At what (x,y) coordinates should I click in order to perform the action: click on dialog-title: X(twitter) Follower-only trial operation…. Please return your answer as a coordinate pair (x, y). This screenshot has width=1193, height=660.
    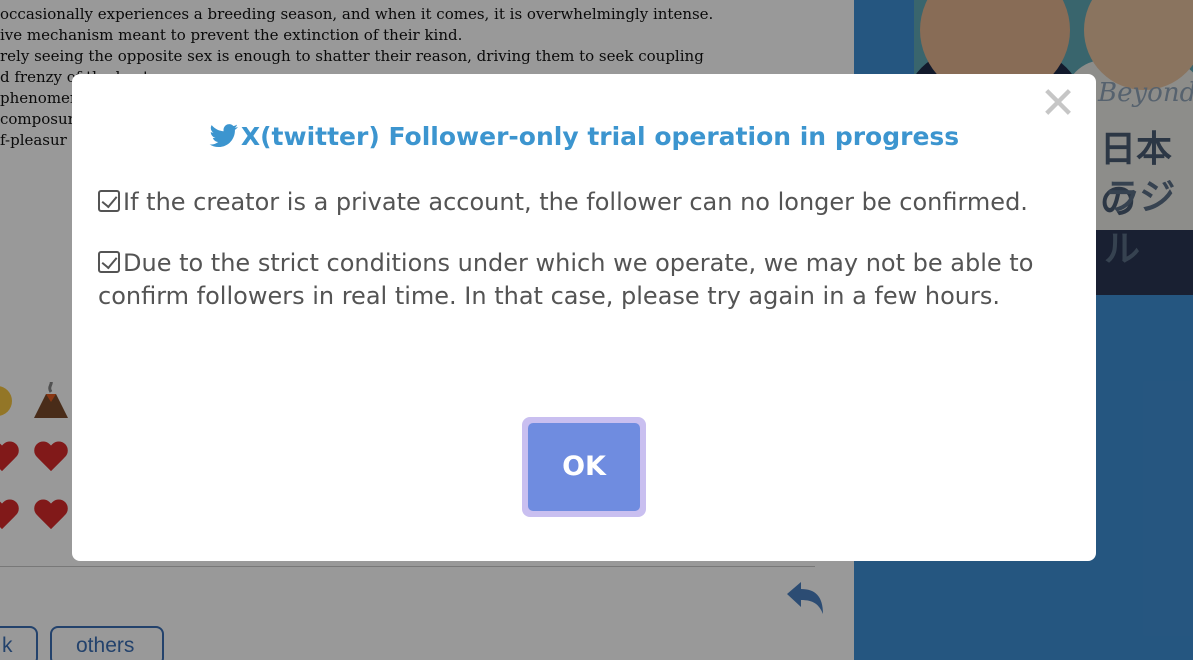
    Looking at the image, I should click on (584, 136).